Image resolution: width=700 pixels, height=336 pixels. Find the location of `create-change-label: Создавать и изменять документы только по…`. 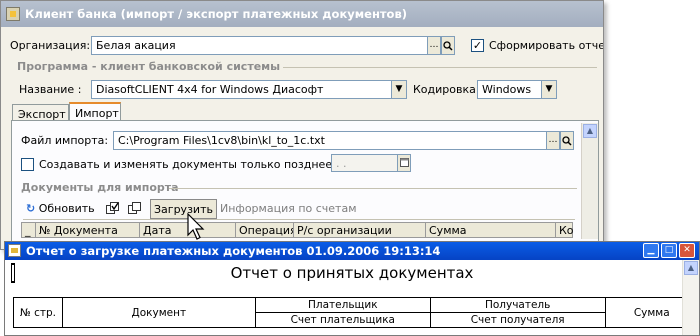

create-change-label: Создавать и изменять документы только по… is located at coordinates (204, 164).